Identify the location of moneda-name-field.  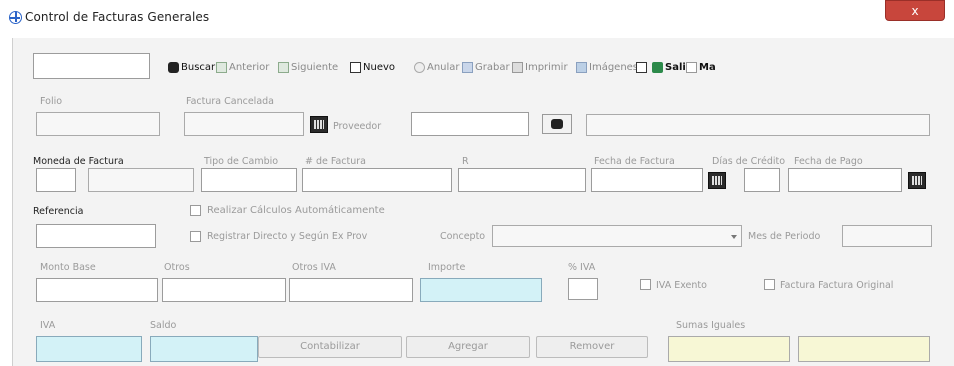
(141, 180).